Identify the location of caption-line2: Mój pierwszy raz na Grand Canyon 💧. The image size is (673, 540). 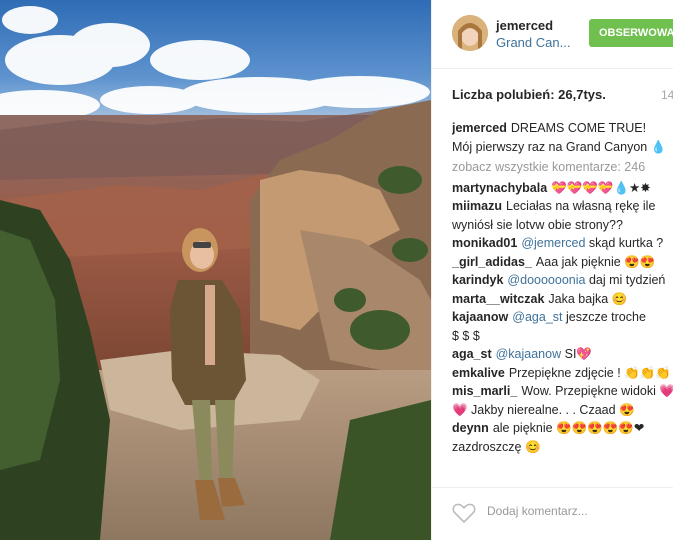
(559, 146).